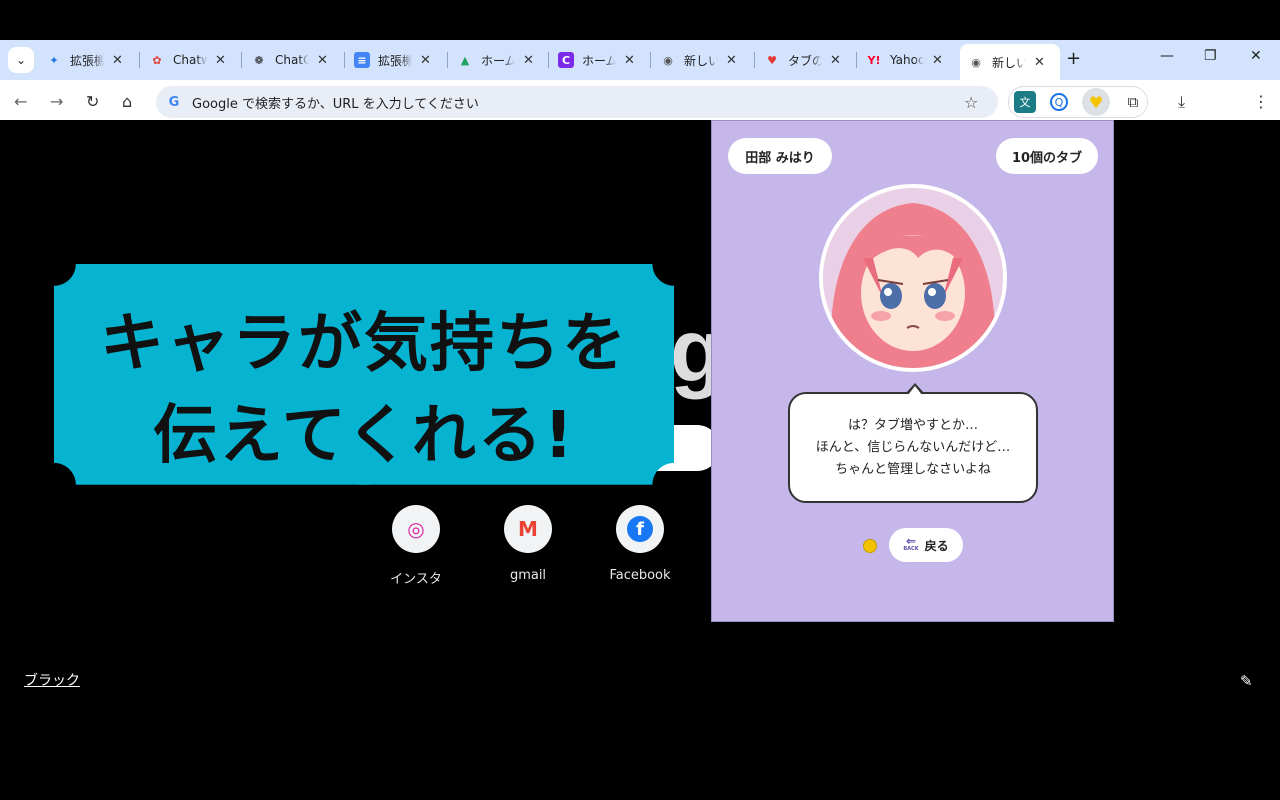 The width and height of the screenshot is (1280, 800). What do you see at coordinates (971, 102) in the screenshot?
I see `bookmark-star-icon: ☆` at bounding box center [971, 102].